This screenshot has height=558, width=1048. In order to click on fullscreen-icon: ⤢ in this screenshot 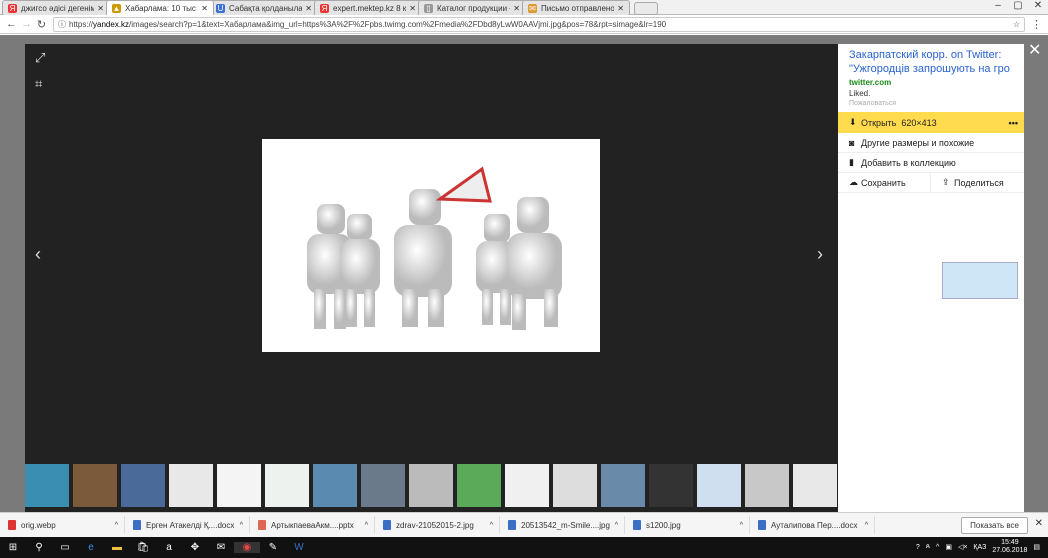, I will do `click(40, 58)`.